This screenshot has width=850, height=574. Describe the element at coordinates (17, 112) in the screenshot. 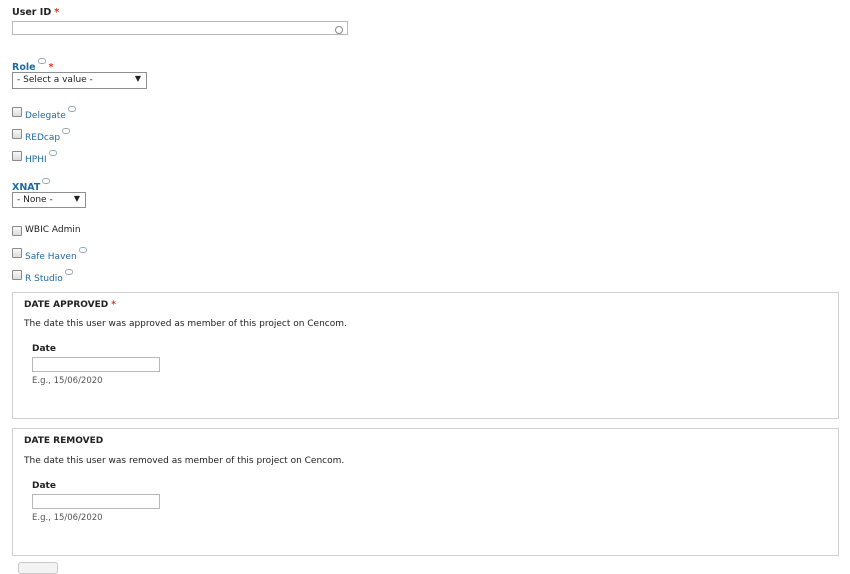

I see `delegate-checkbox` at that location.